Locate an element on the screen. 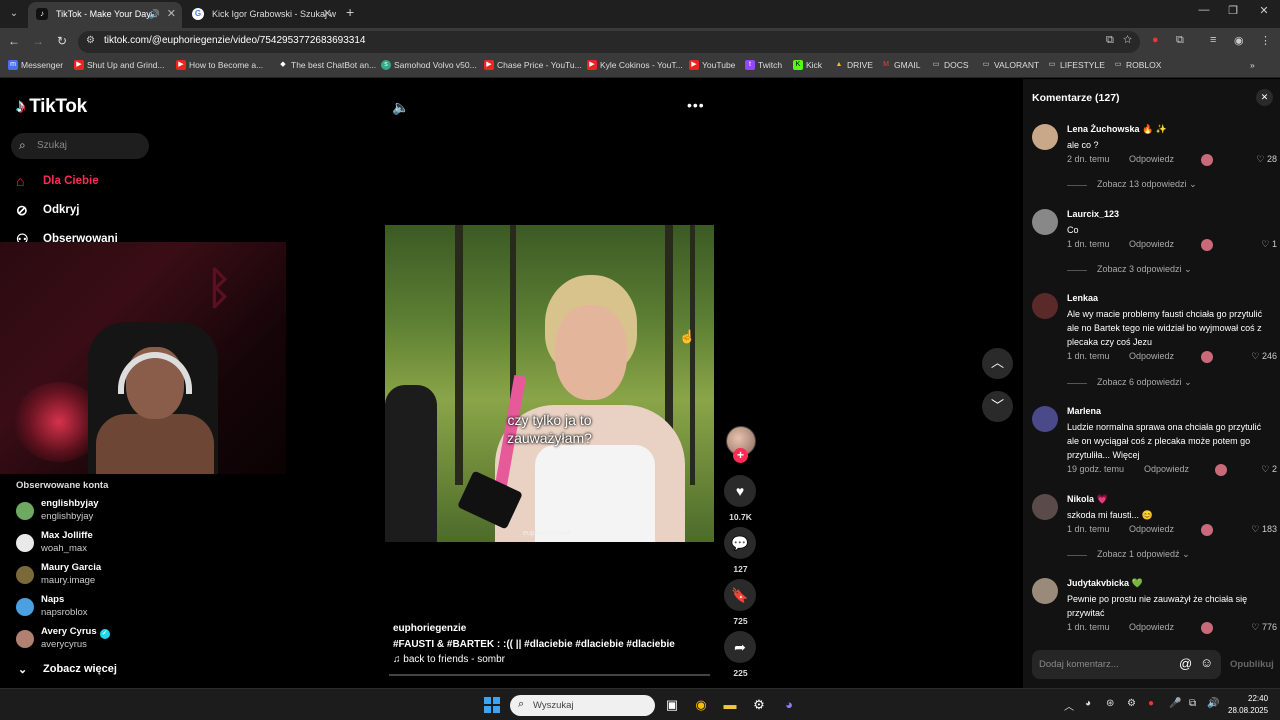 The width and height of the screenshot is (1280, 720). next-video-button: ﹀ is located at coordinates (997, 406).